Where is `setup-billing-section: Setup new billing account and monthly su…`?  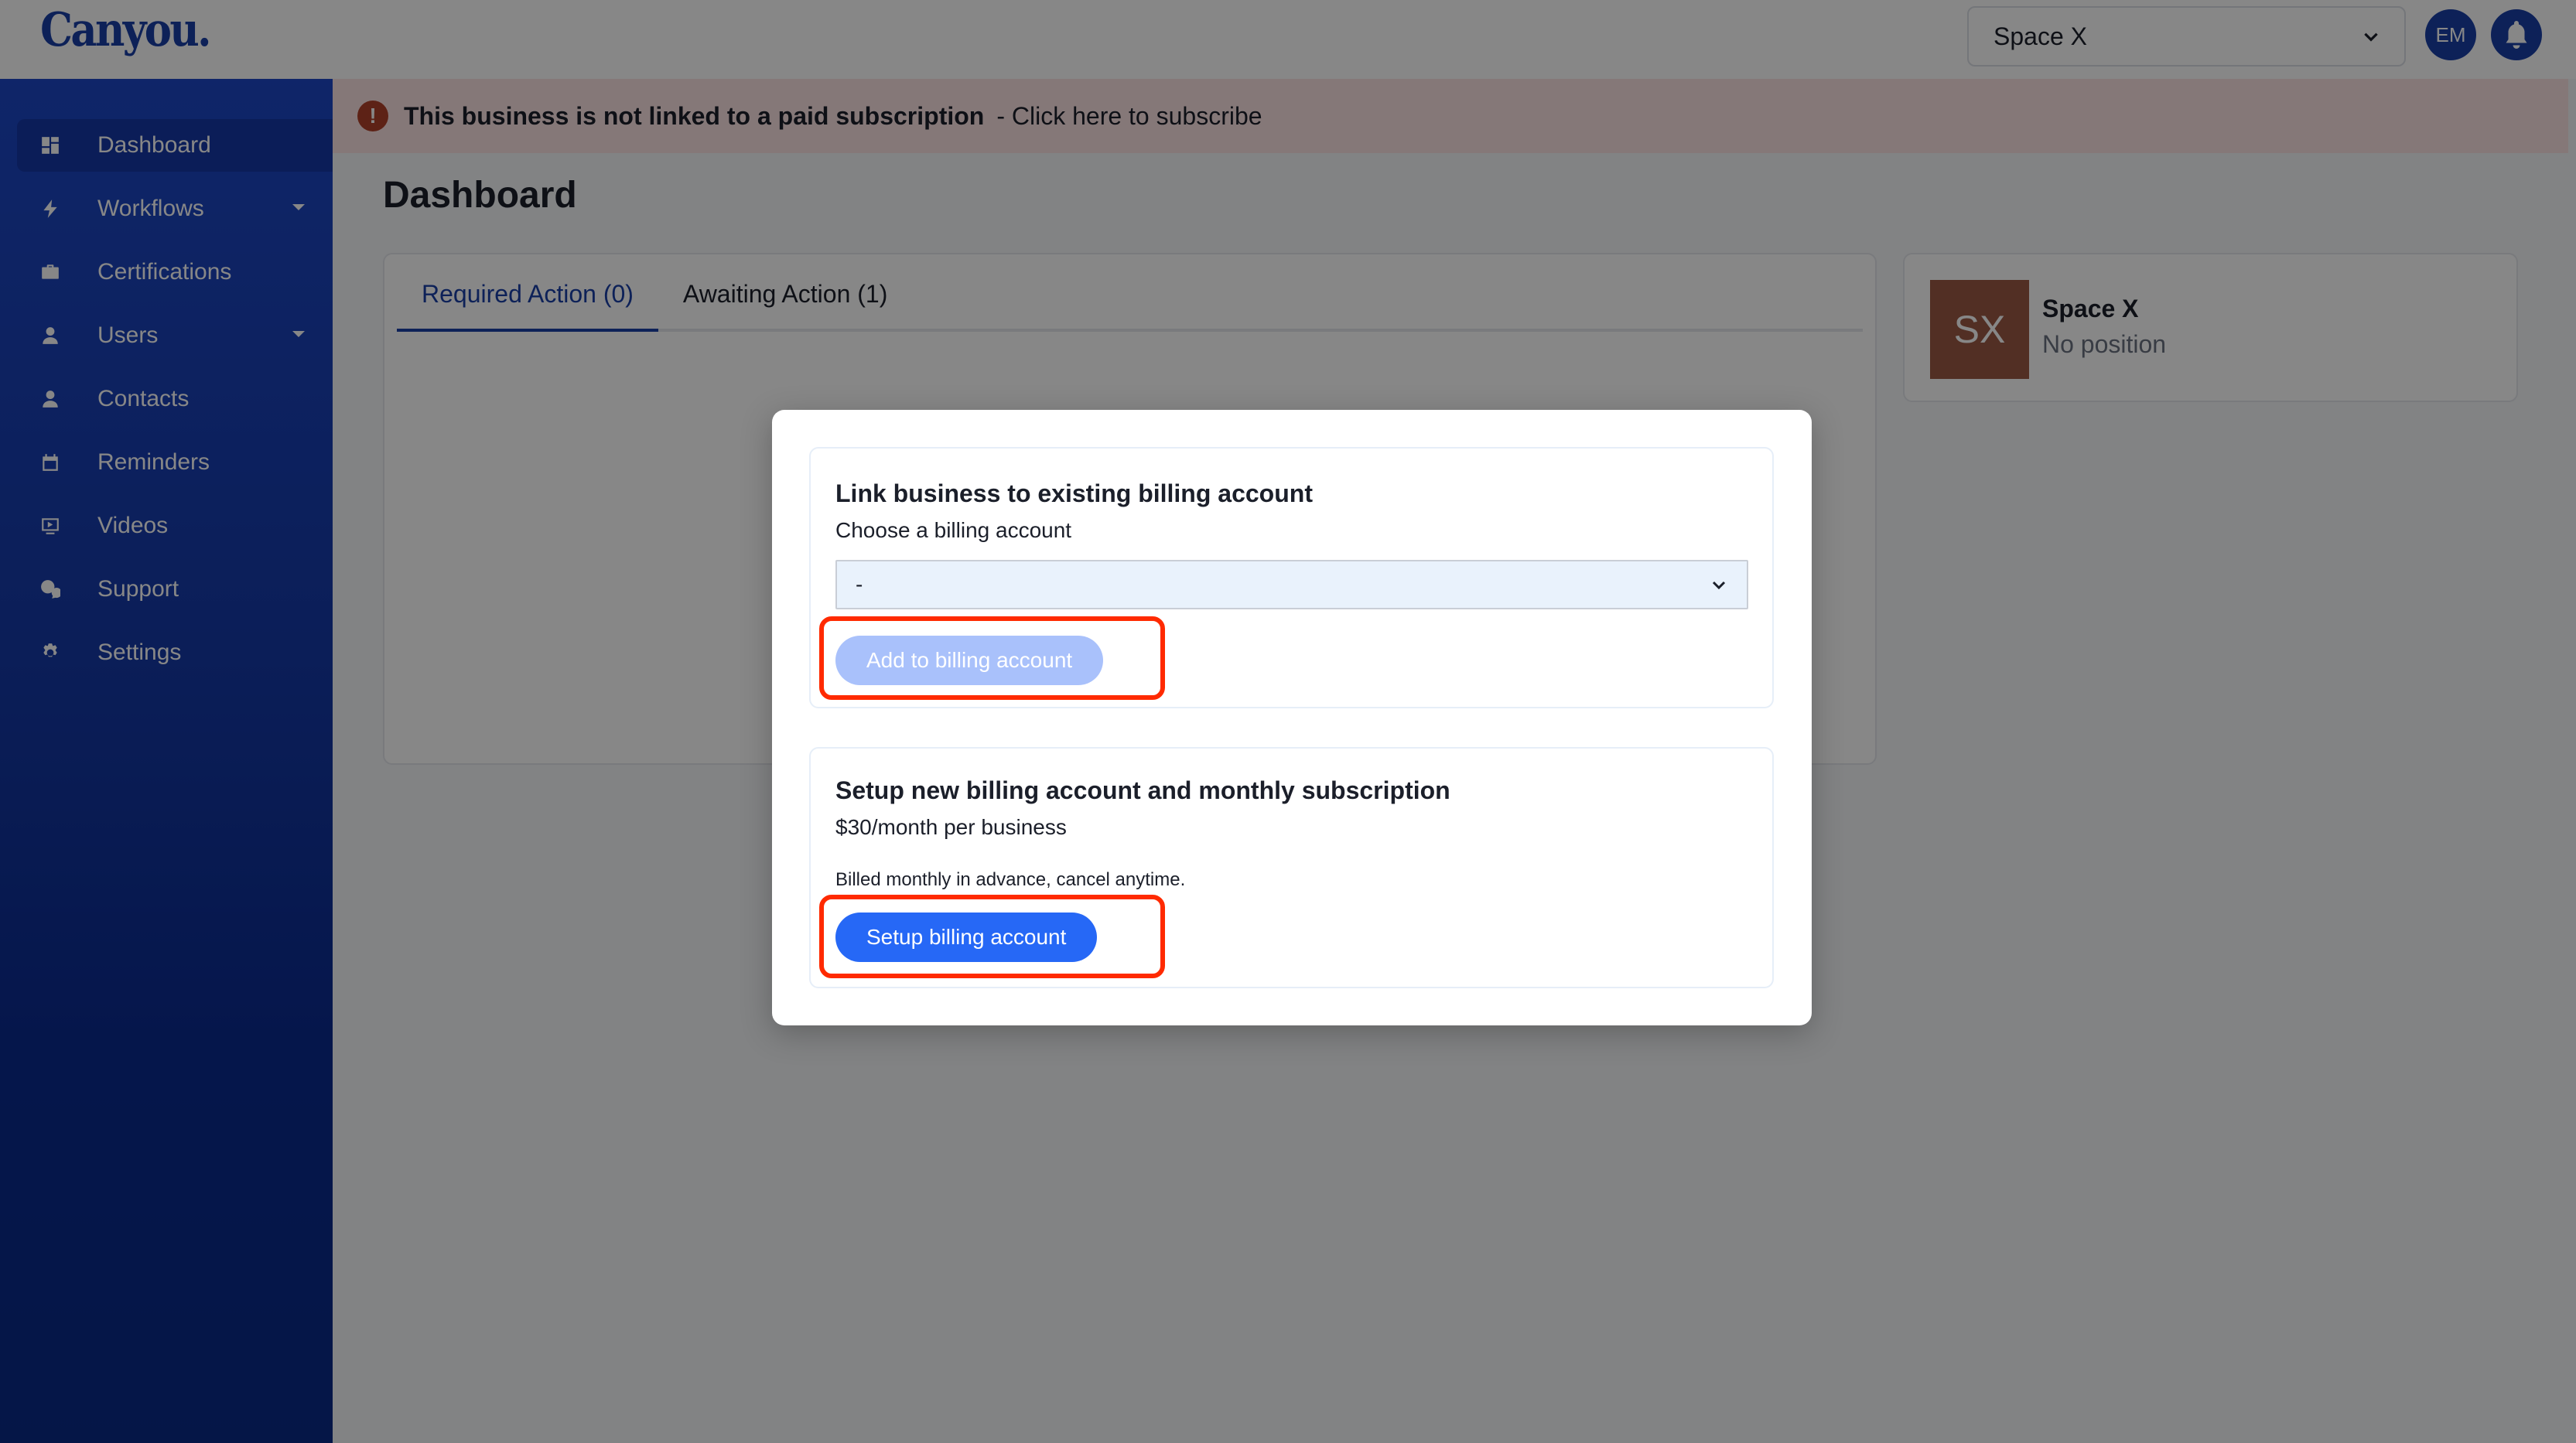
setup-billing-section: Setup new billing account and monthly su… is located at coordinates (1291, 867).